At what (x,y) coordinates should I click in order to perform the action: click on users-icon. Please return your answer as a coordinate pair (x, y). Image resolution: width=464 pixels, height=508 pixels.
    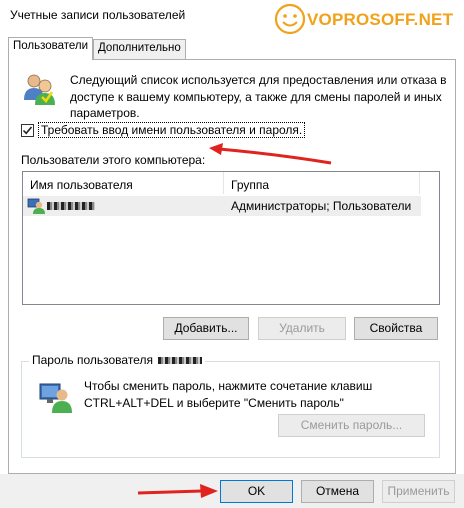
    Looking at the image, I should click on (39, 89).